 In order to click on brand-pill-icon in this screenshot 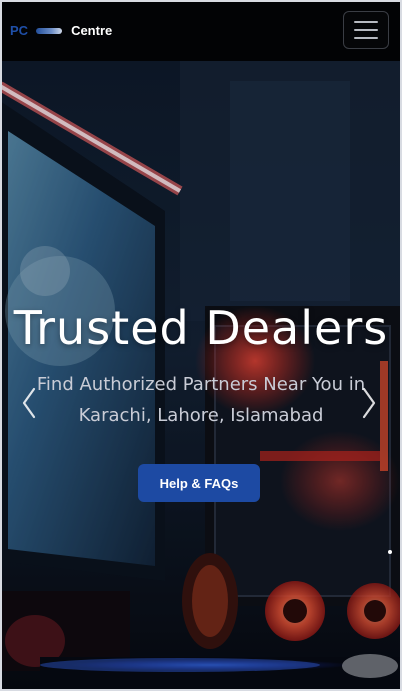, I will do `click(49, 30)`.